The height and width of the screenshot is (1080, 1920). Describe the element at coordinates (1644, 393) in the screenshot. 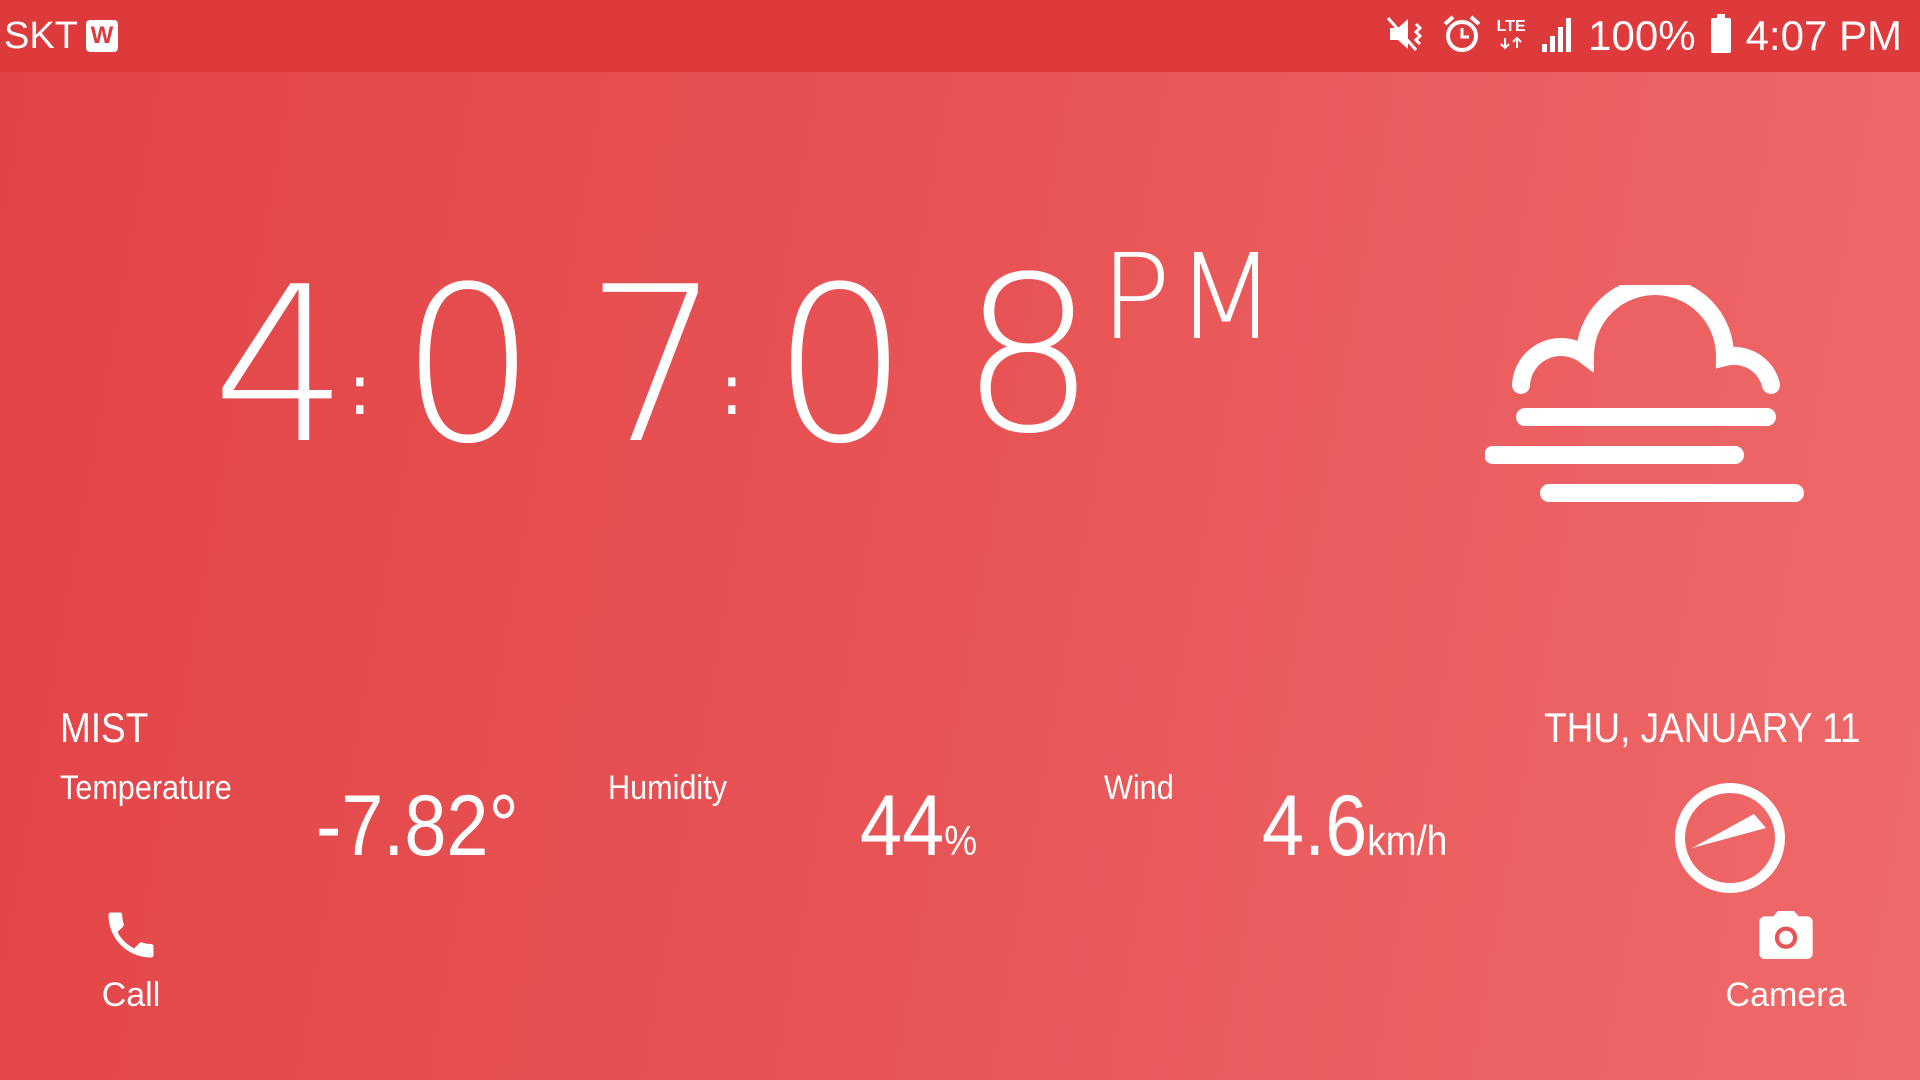

I see `mist-icon` at that location.